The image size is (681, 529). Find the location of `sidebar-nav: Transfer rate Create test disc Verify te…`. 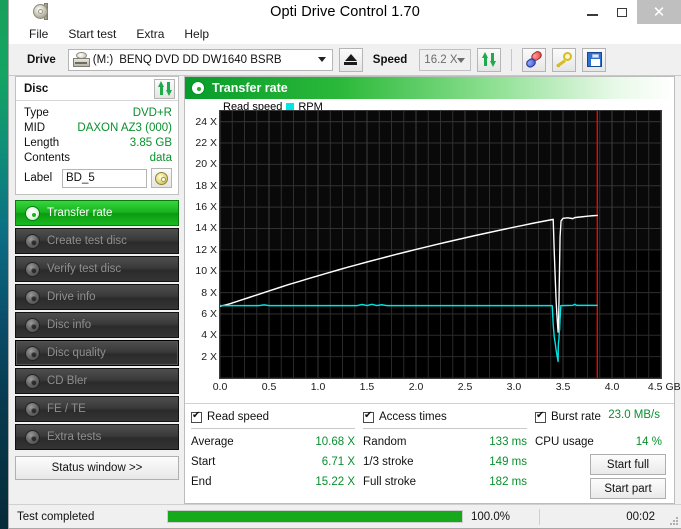

sidebar-nav: Transfer rate Create test disc Verify te… is located at coordinates (97, 325).